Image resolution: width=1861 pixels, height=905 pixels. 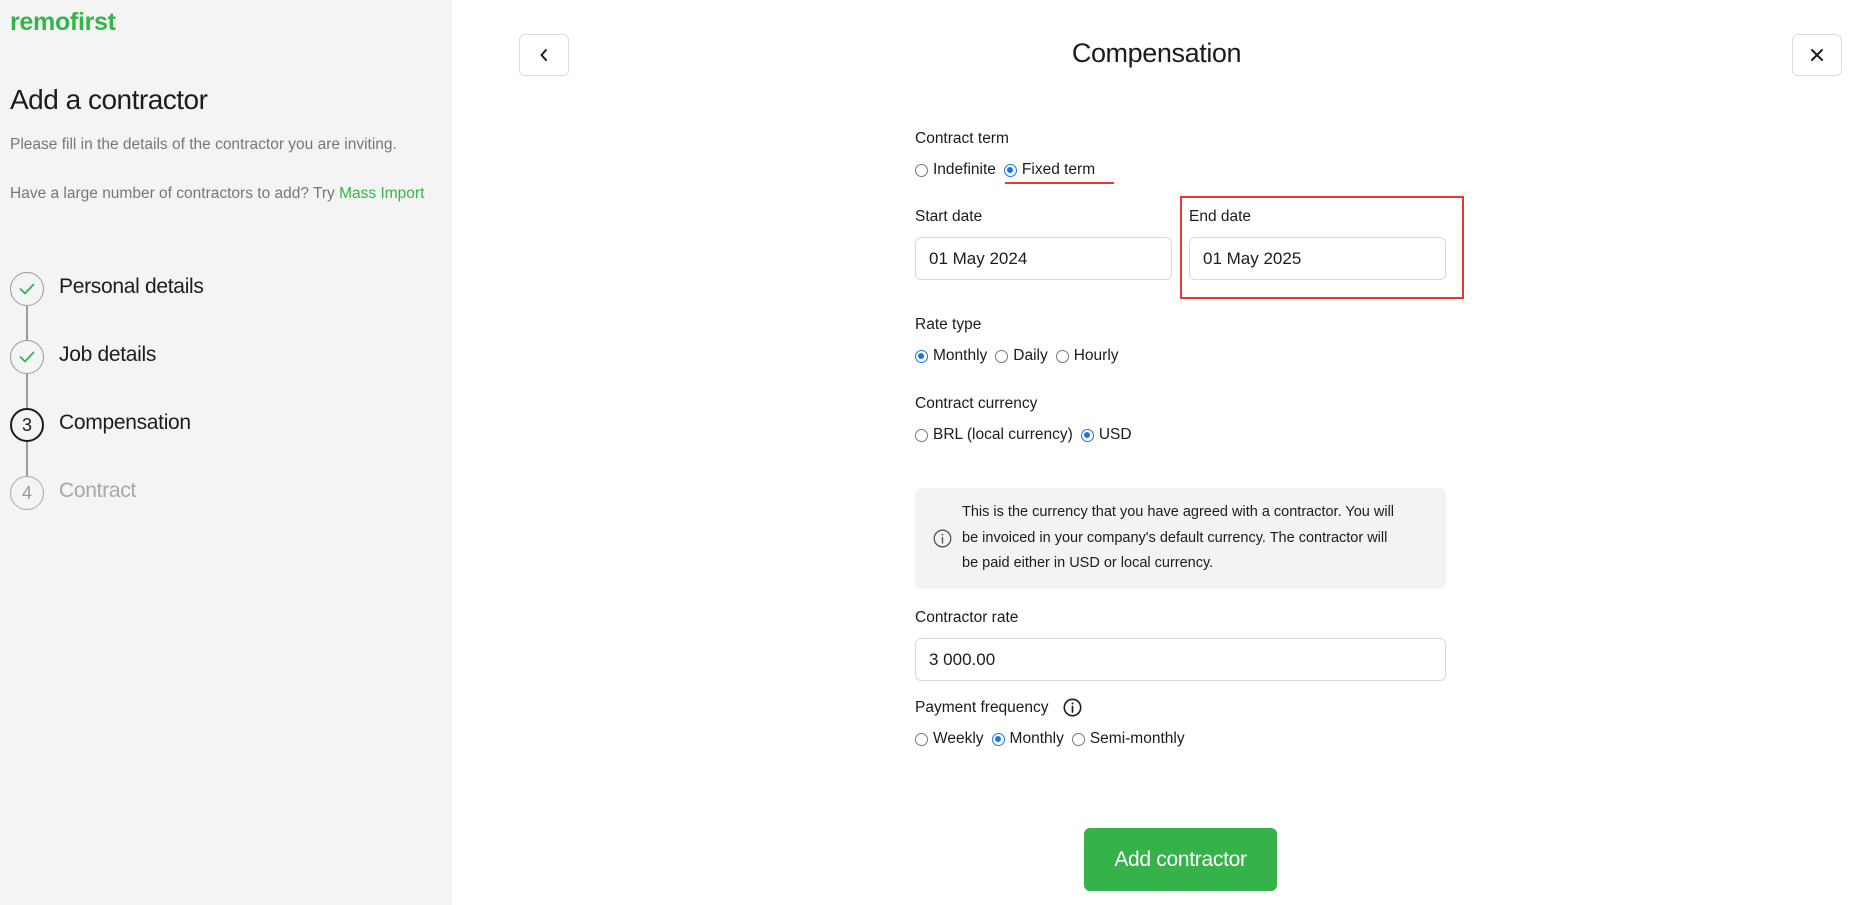 I want to click on radio-label: Indefinite, so click(x=964, y=169).